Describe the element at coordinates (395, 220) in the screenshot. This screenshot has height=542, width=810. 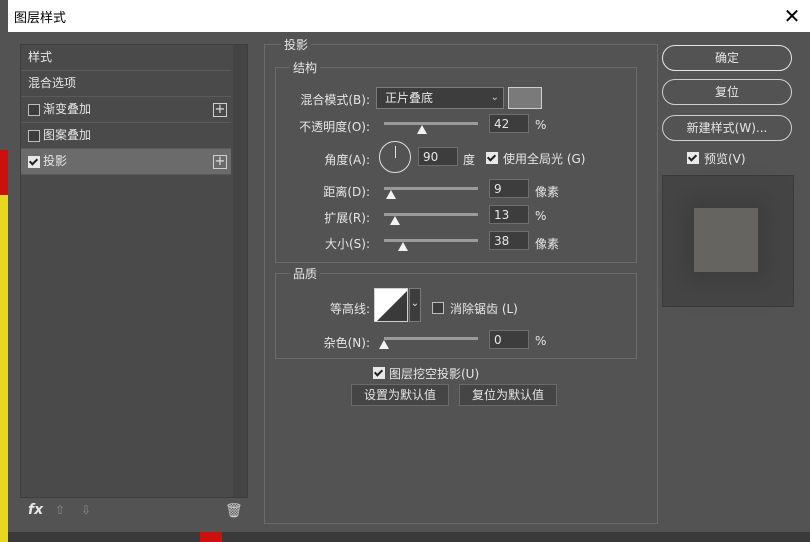
I see `spread-slider-thumb` at that location.